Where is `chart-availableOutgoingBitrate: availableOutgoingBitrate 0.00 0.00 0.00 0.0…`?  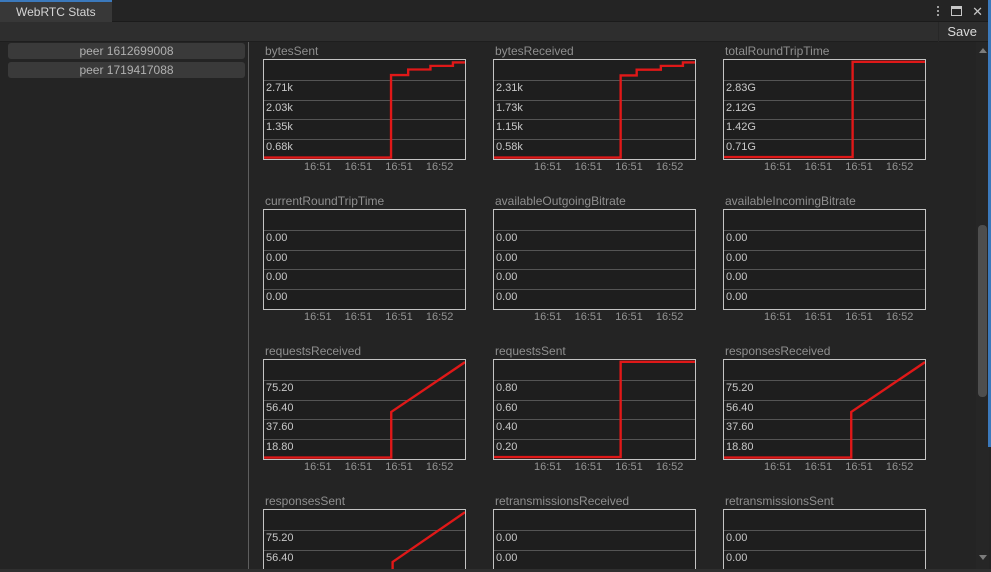
chart-availableOutgoingBitrate: availableOutgoingBitrate 0.00 0.00 0.00 0.0… is located at coordinates (608, 269).